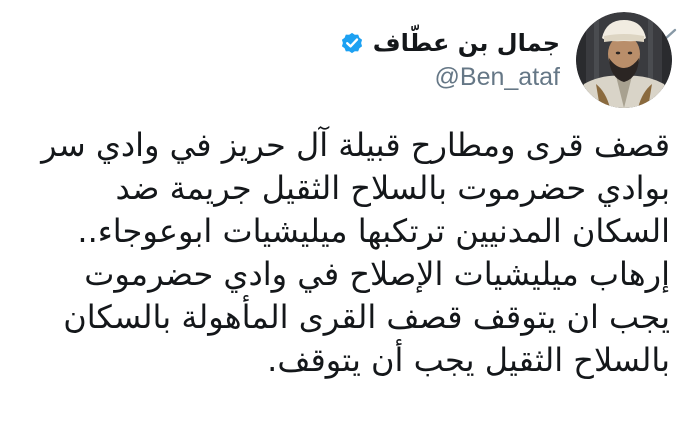 Image resolution: width=700 pixels, height=432 pixels. Describe the element at coordinates (392, 188) in the screenshot. I see `tweet-text-line: بوادي حضرموت بالسلاح الثقيل جريمة ضد` at that location.